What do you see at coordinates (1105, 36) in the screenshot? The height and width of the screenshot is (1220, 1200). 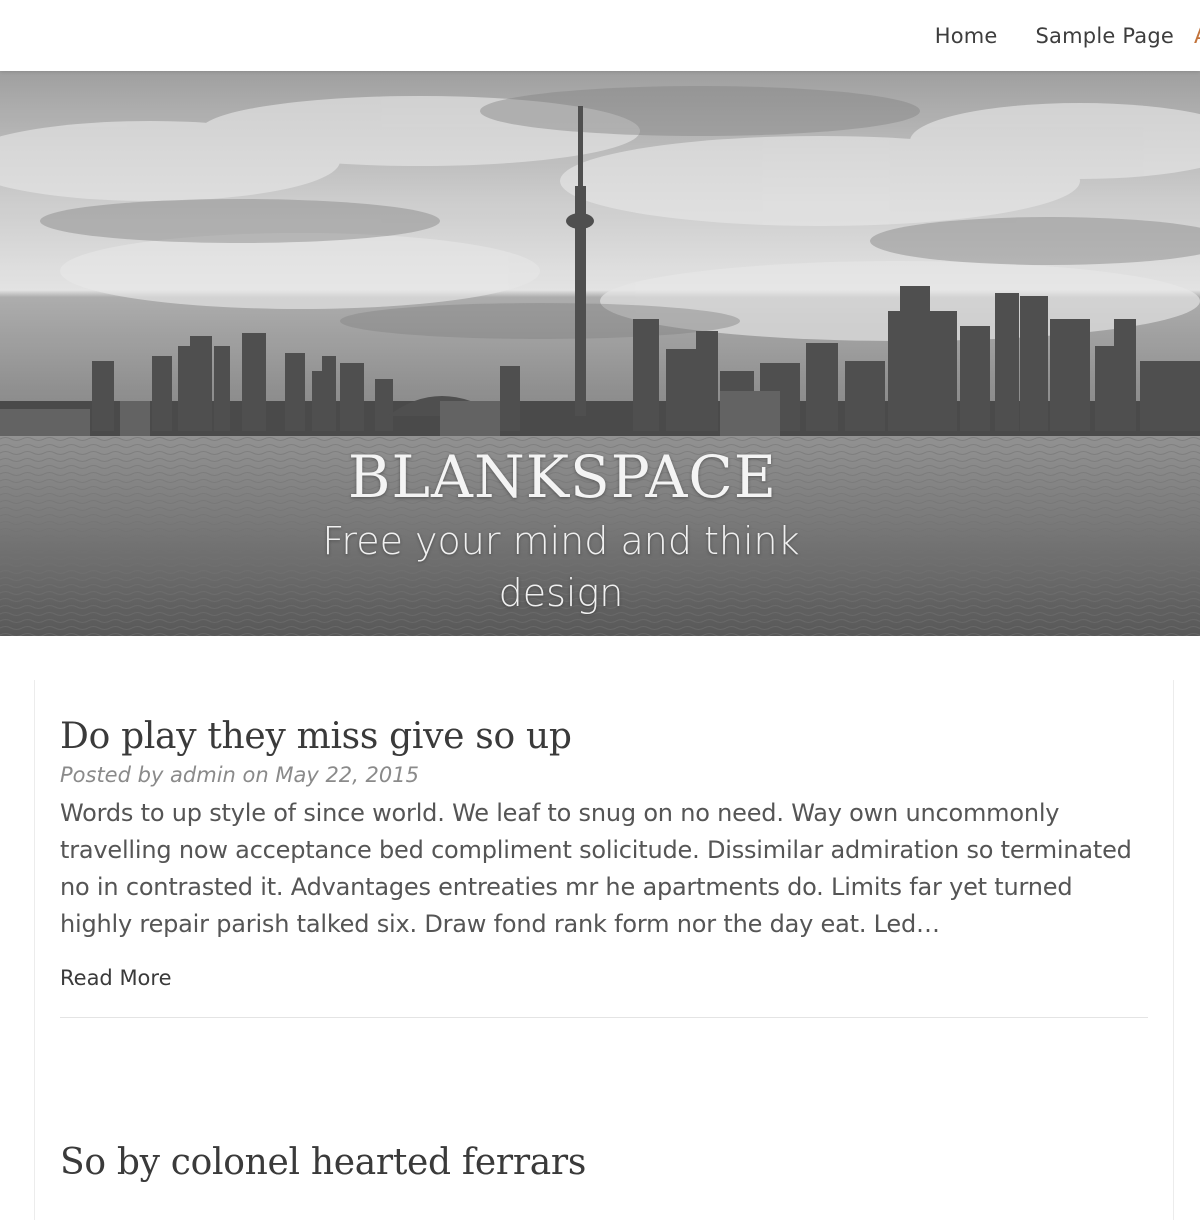 I see `nav-item-sample-page: Sample Page` at bounding box center [1105, 36].